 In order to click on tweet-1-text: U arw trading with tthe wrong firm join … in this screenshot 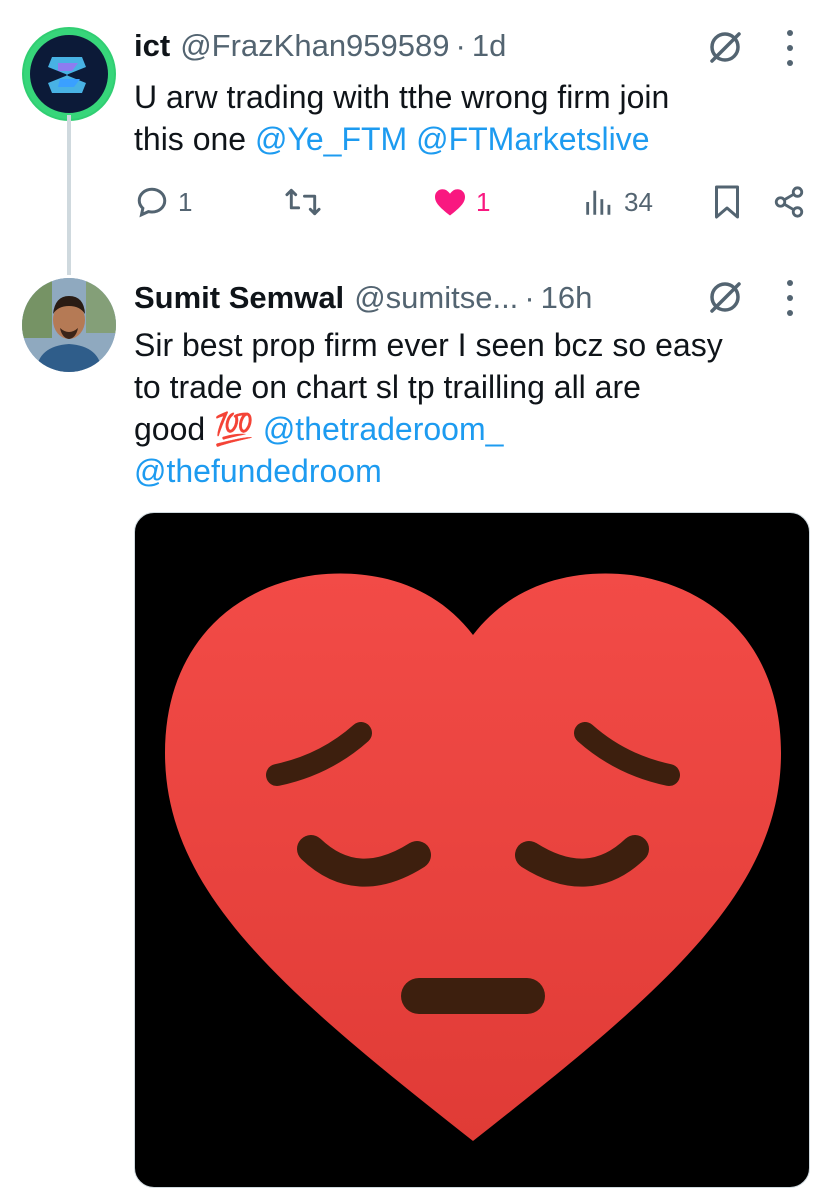, I will do `click(401, 118)`.